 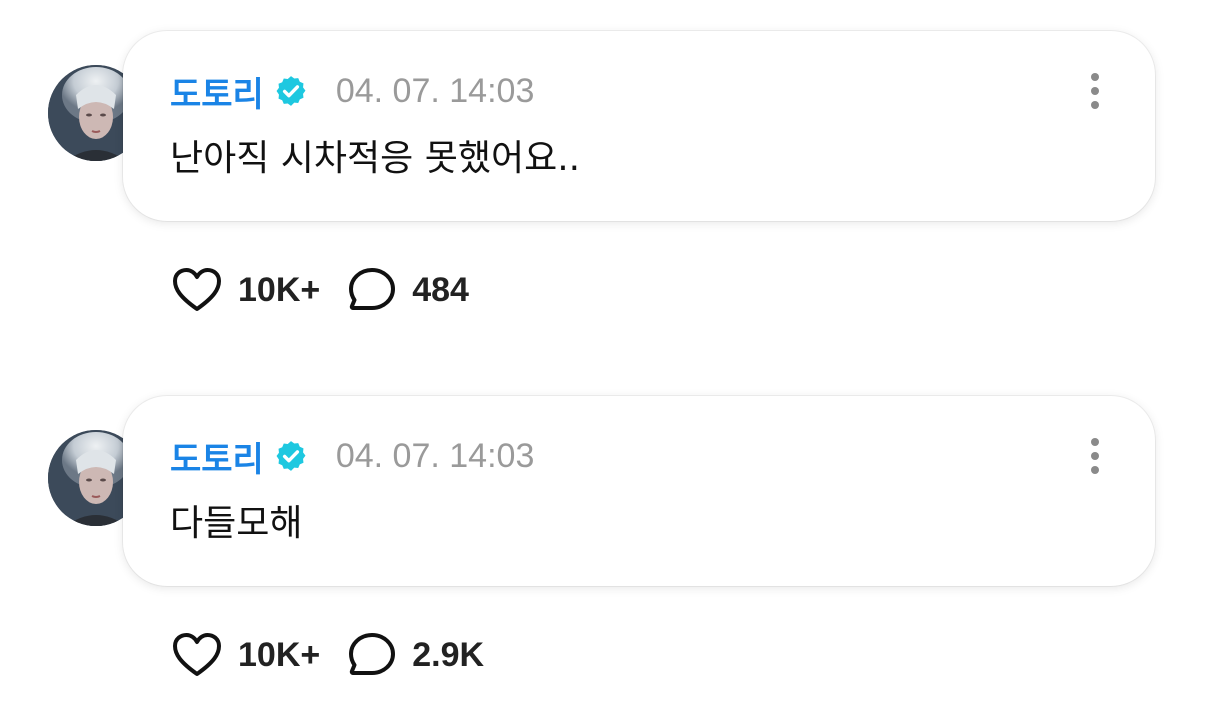 What do you see at coordinates (408, 290) in the screenshot?
I see `reply-button: 484` at bounding box center [408, 290].